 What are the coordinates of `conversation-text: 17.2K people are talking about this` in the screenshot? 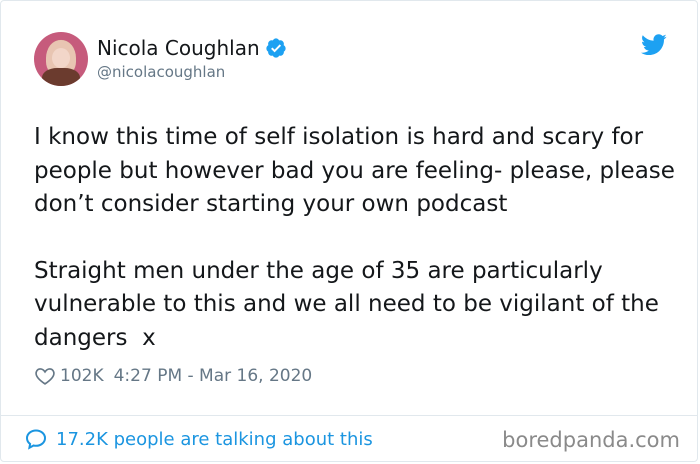 It's located at (214, 439).